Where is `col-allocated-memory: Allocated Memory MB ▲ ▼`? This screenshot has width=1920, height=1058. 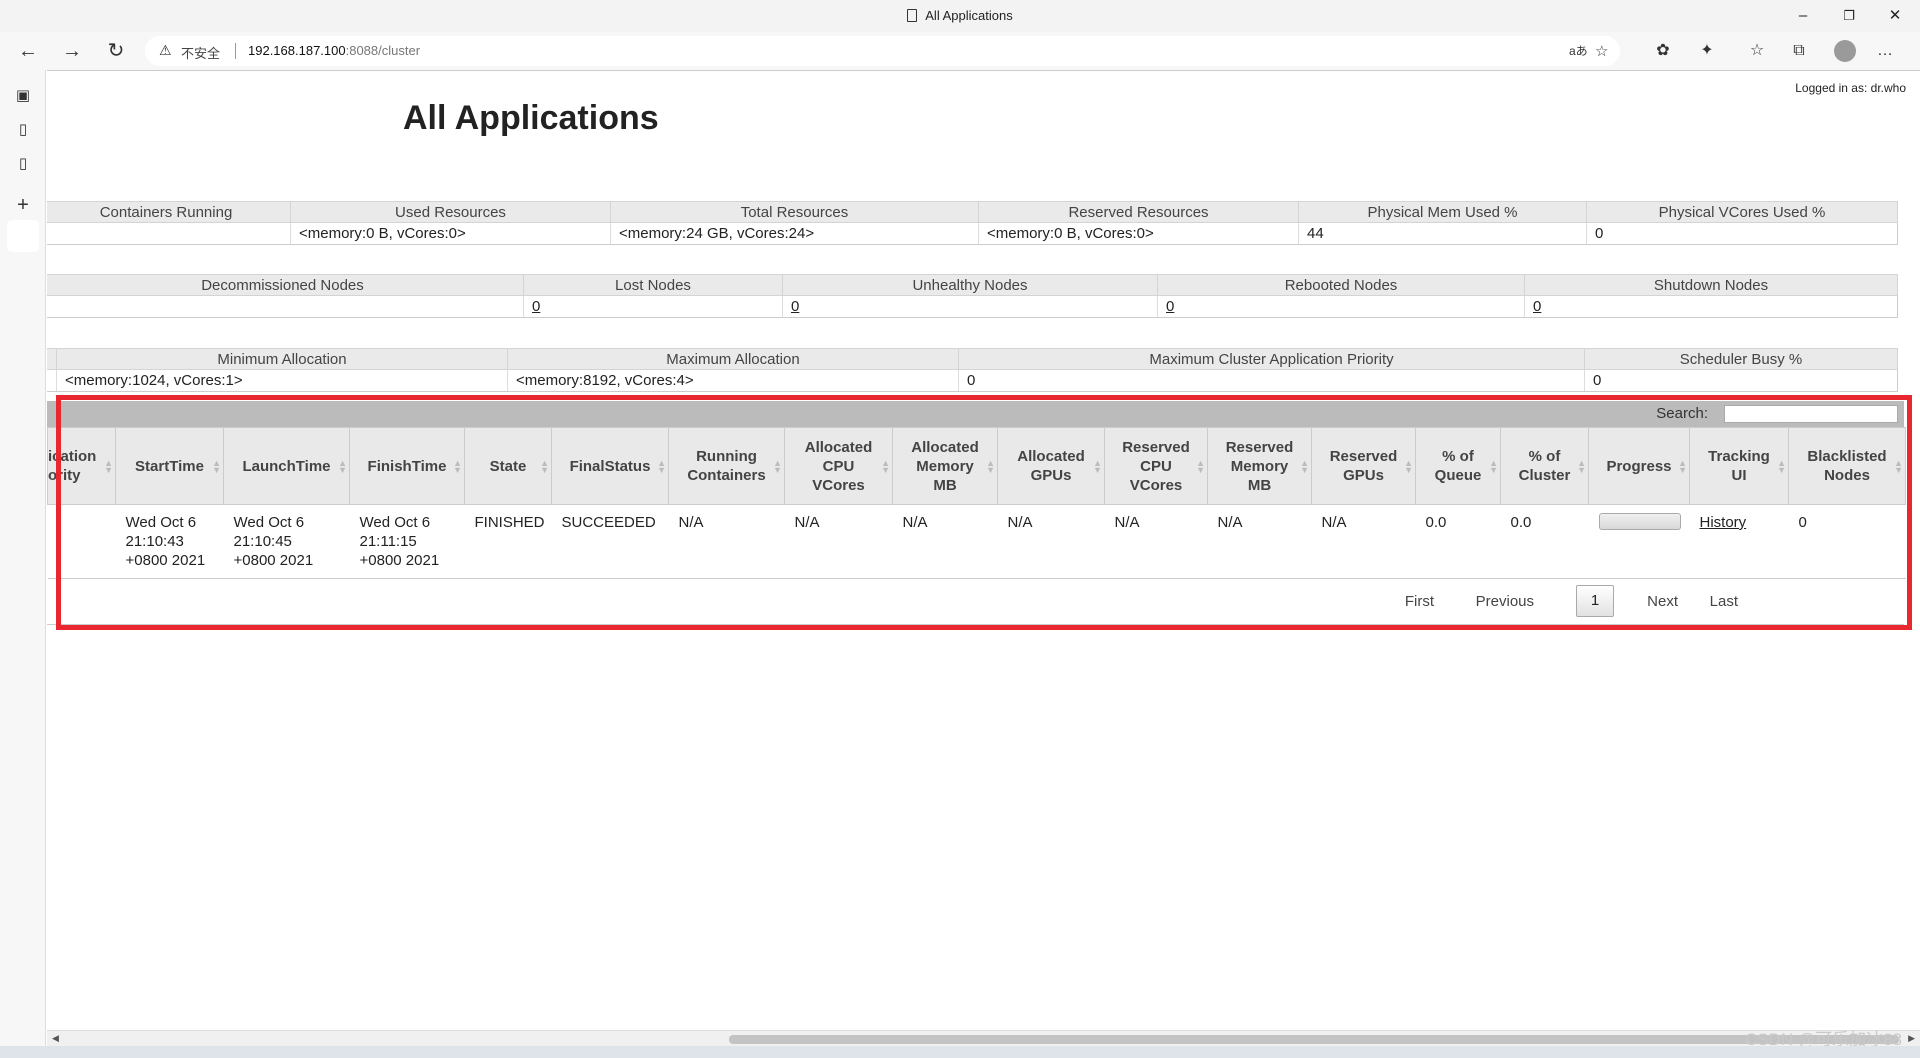
col-allocated-memory: Allocated Memory MB ▲ ▼ is located at coordinates (945, 466).